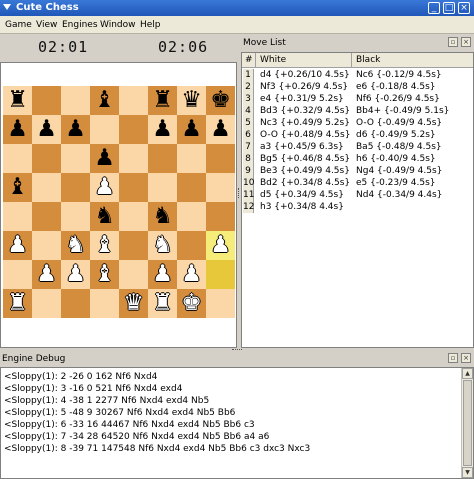 Image resolution: width=474 pixels, height=479 pixels. What do you see at coordinates (46, 25) in the screenshot?
I see `menu-view: View` at bounding box center [46, 25].